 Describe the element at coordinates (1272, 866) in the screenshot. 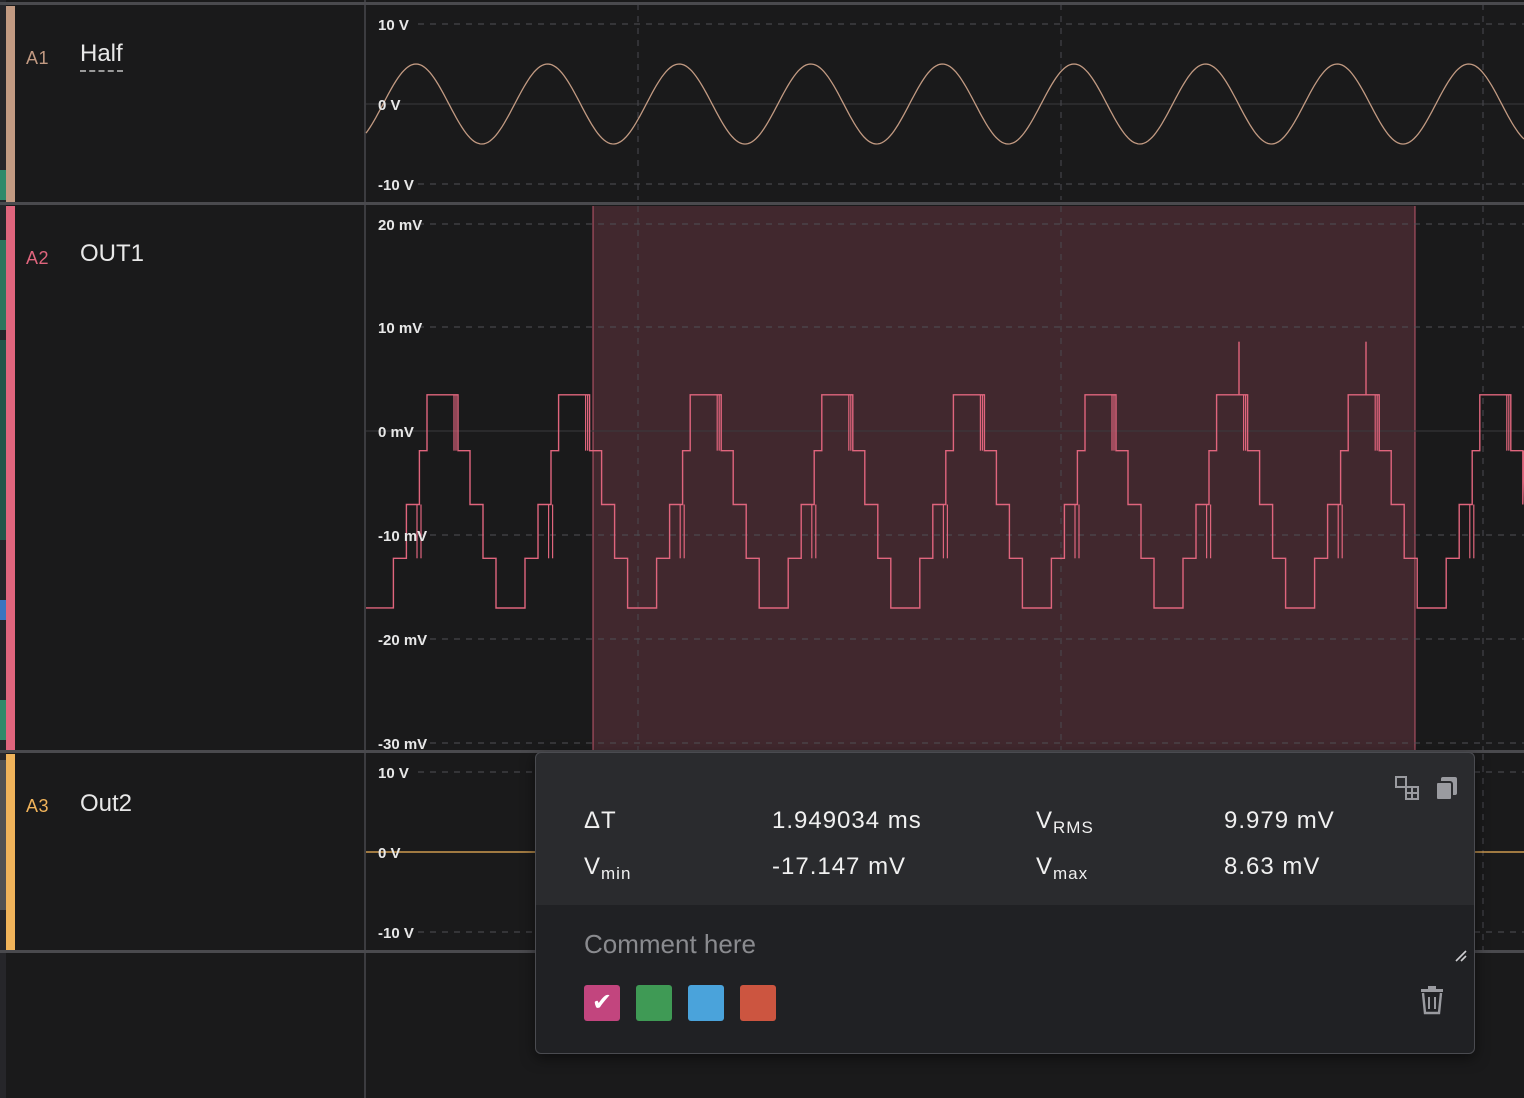

I see `v-max-value: 8.63 mV` at that location.